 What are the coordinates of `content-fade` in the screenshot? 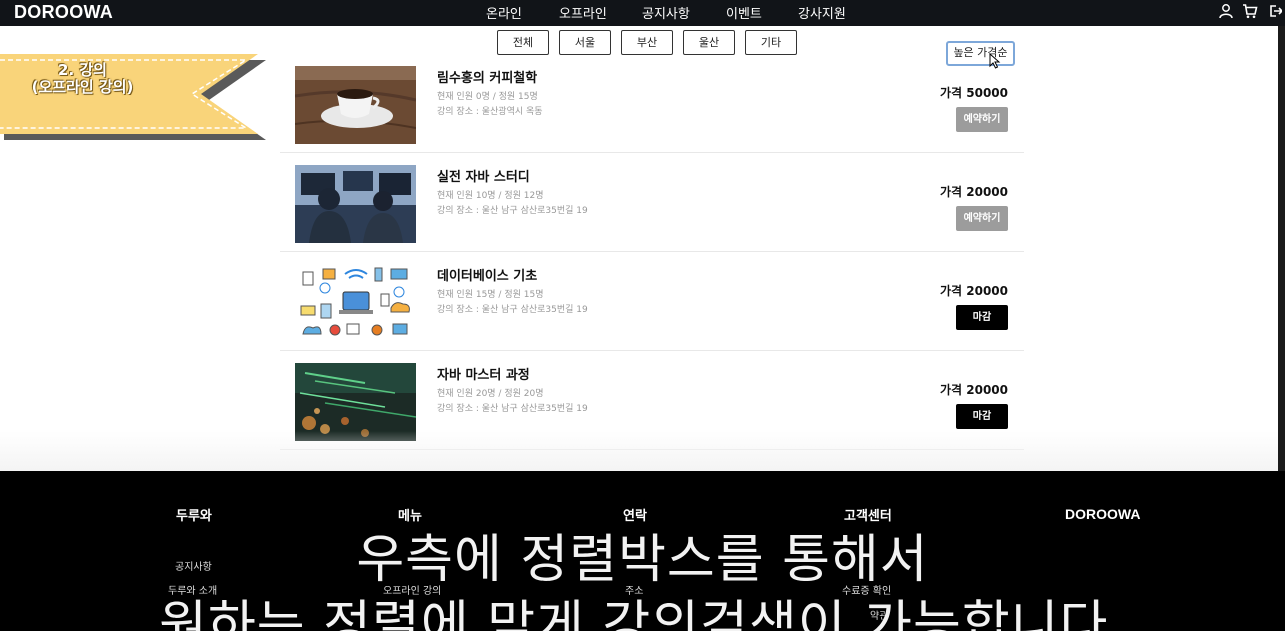 It's located at (639, 451).